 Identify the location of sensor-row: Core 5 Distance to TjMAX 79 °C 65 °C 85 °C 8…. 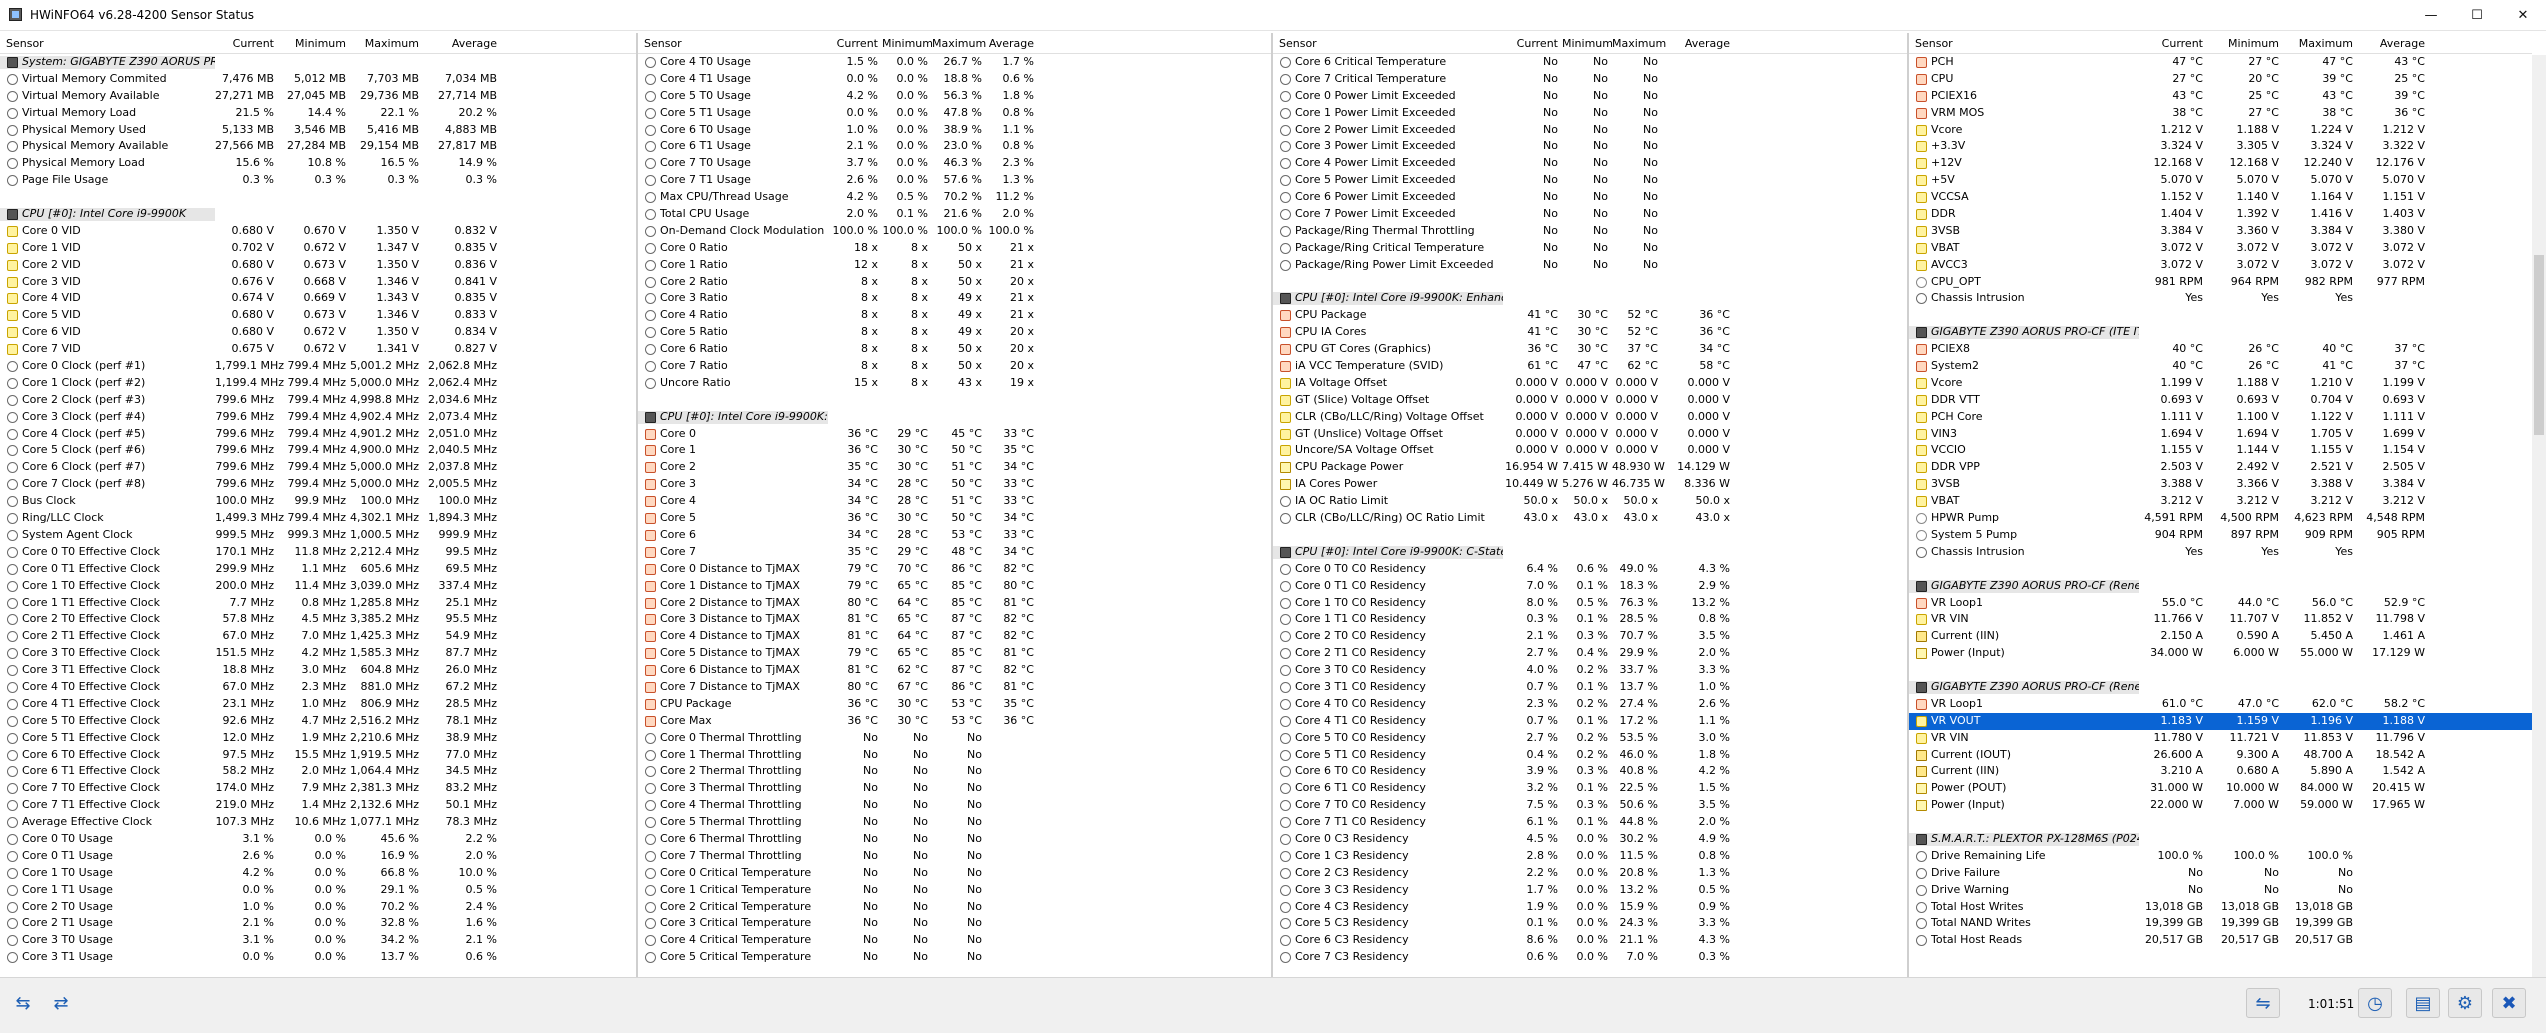
(954, 653).